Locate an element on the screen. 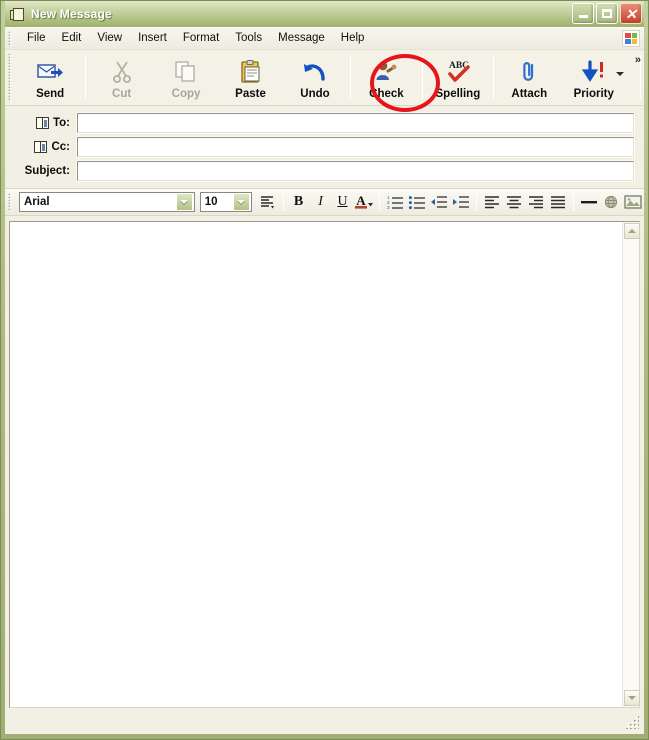 This screenshot has width=649, height=740. send-button: Send is located at coordinates (50, 77).